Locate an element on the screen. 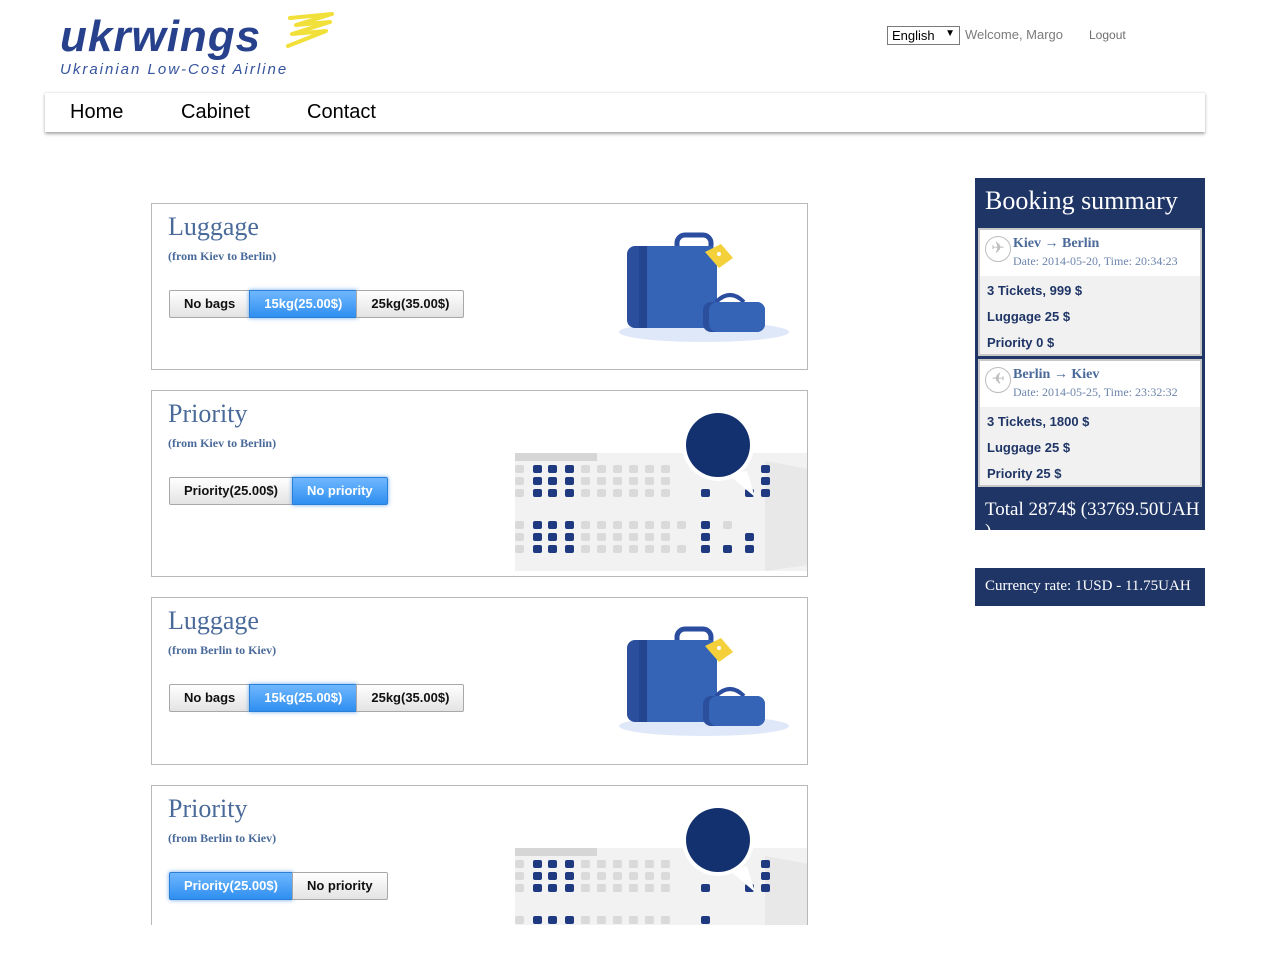 Image resolution: width=1288 pixels, height=976 pixels. logout-link: Logout is located at coordinates (1107, 35).